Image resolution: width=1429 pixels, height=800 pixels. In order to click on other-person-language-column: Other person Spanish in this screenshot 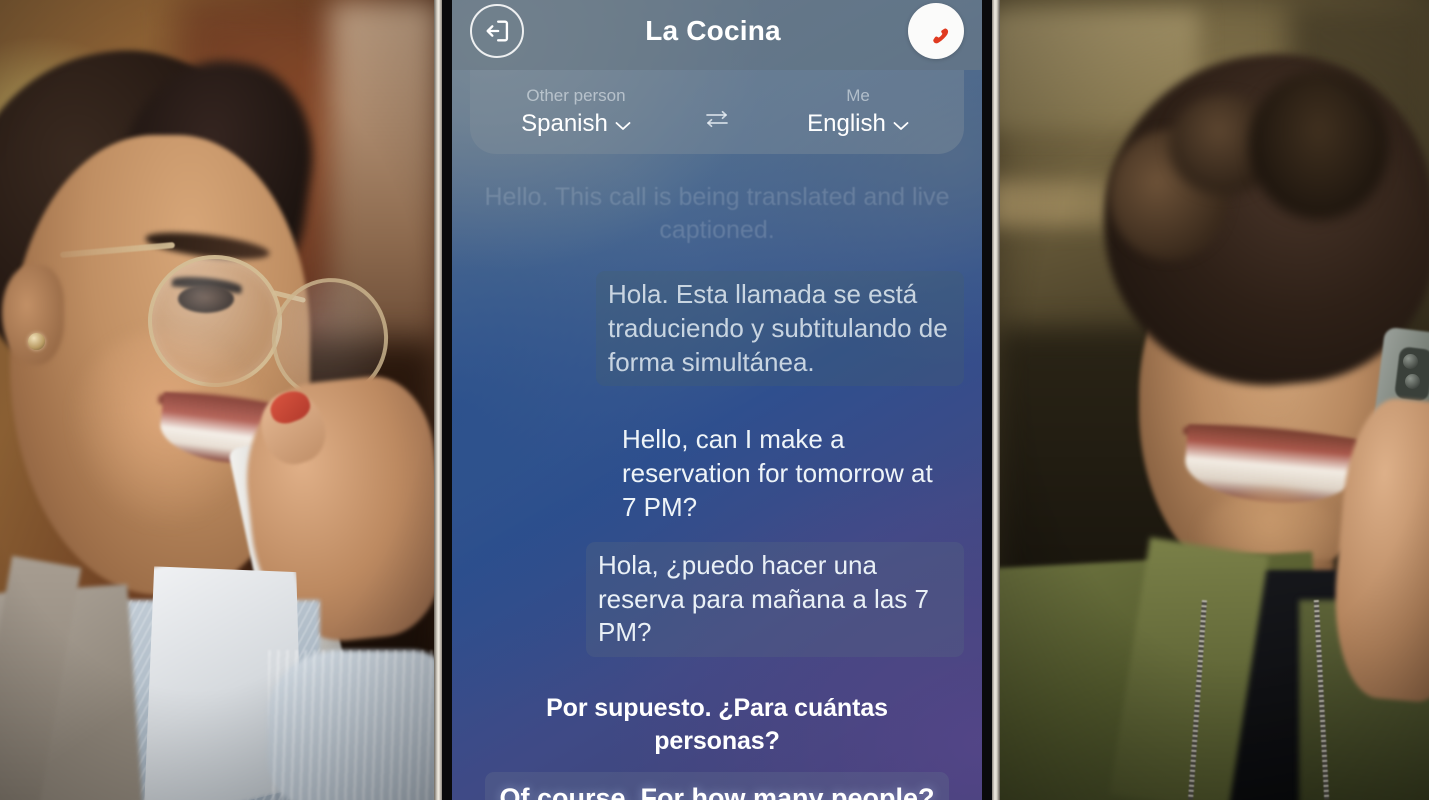, I will do `click(576, 112)`.